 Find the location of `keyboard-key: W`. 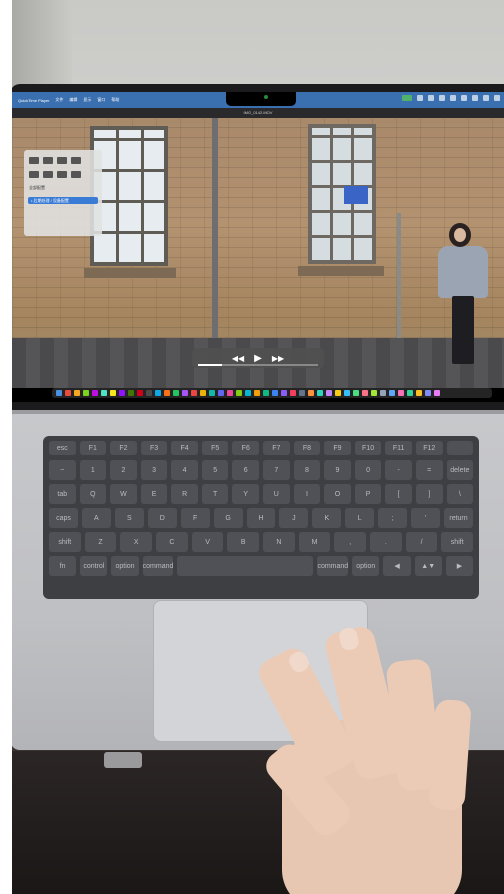

keyboard-key: W is located at coordinates (123, 494).